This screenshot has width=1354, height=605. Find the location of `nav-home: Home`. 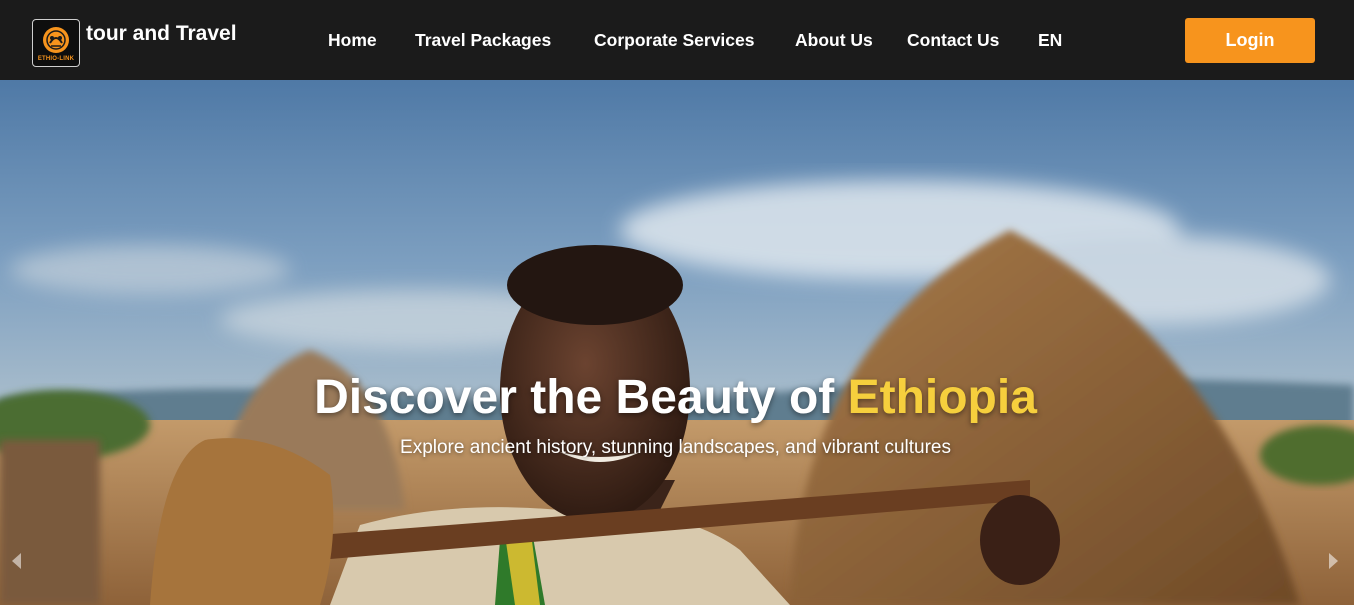

nav-home: Home is located at coordinates (352, 40).